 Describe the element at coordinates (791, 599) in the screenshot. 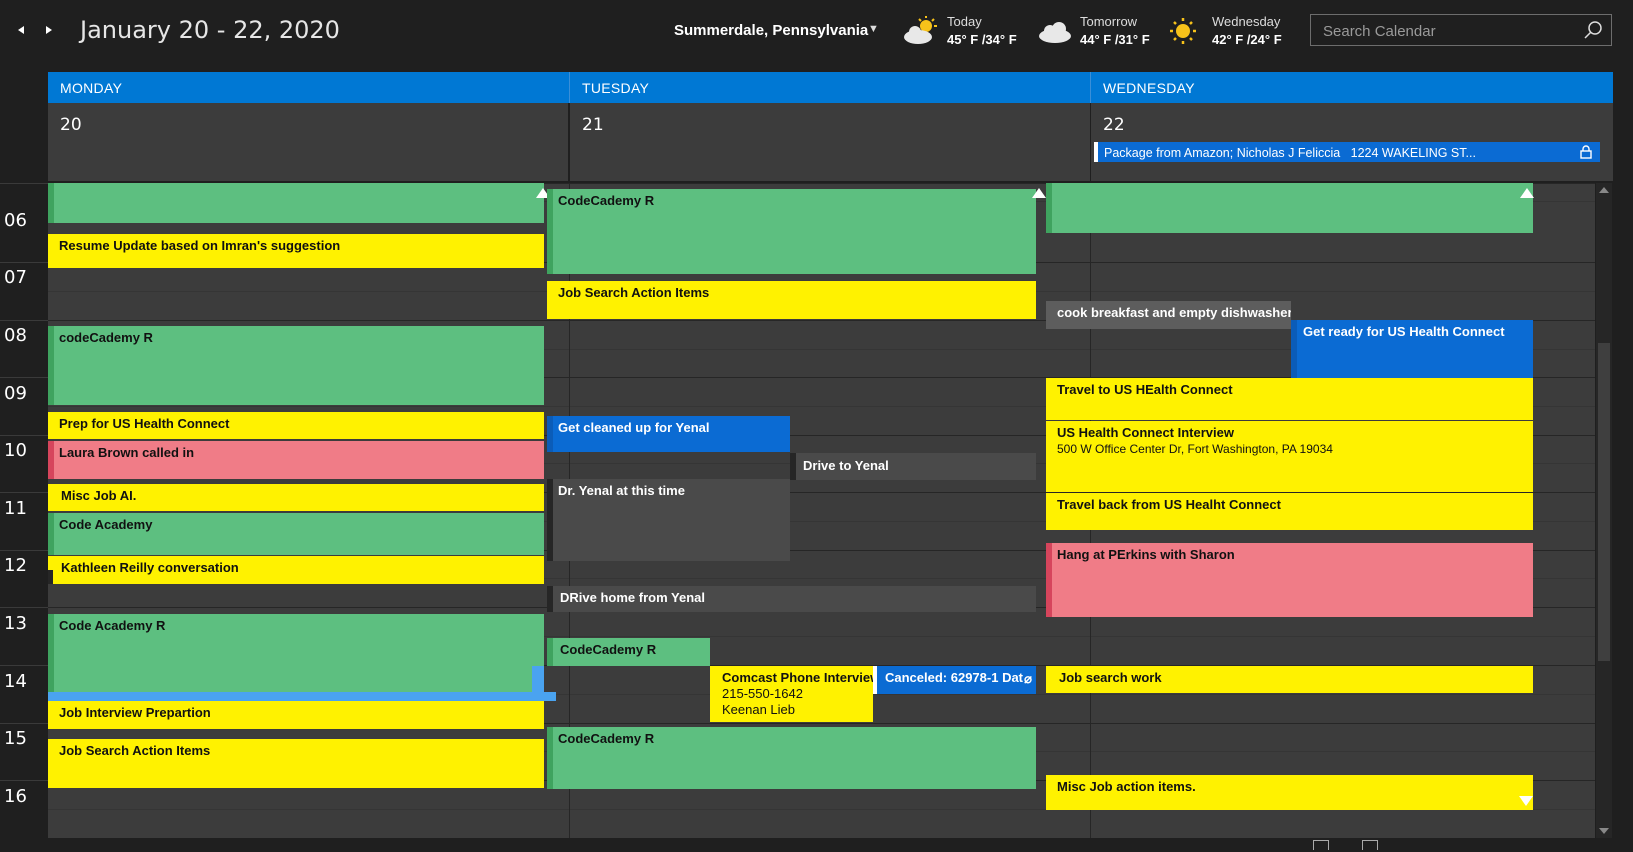

I see `event: DRive home from Yenal` at that location.